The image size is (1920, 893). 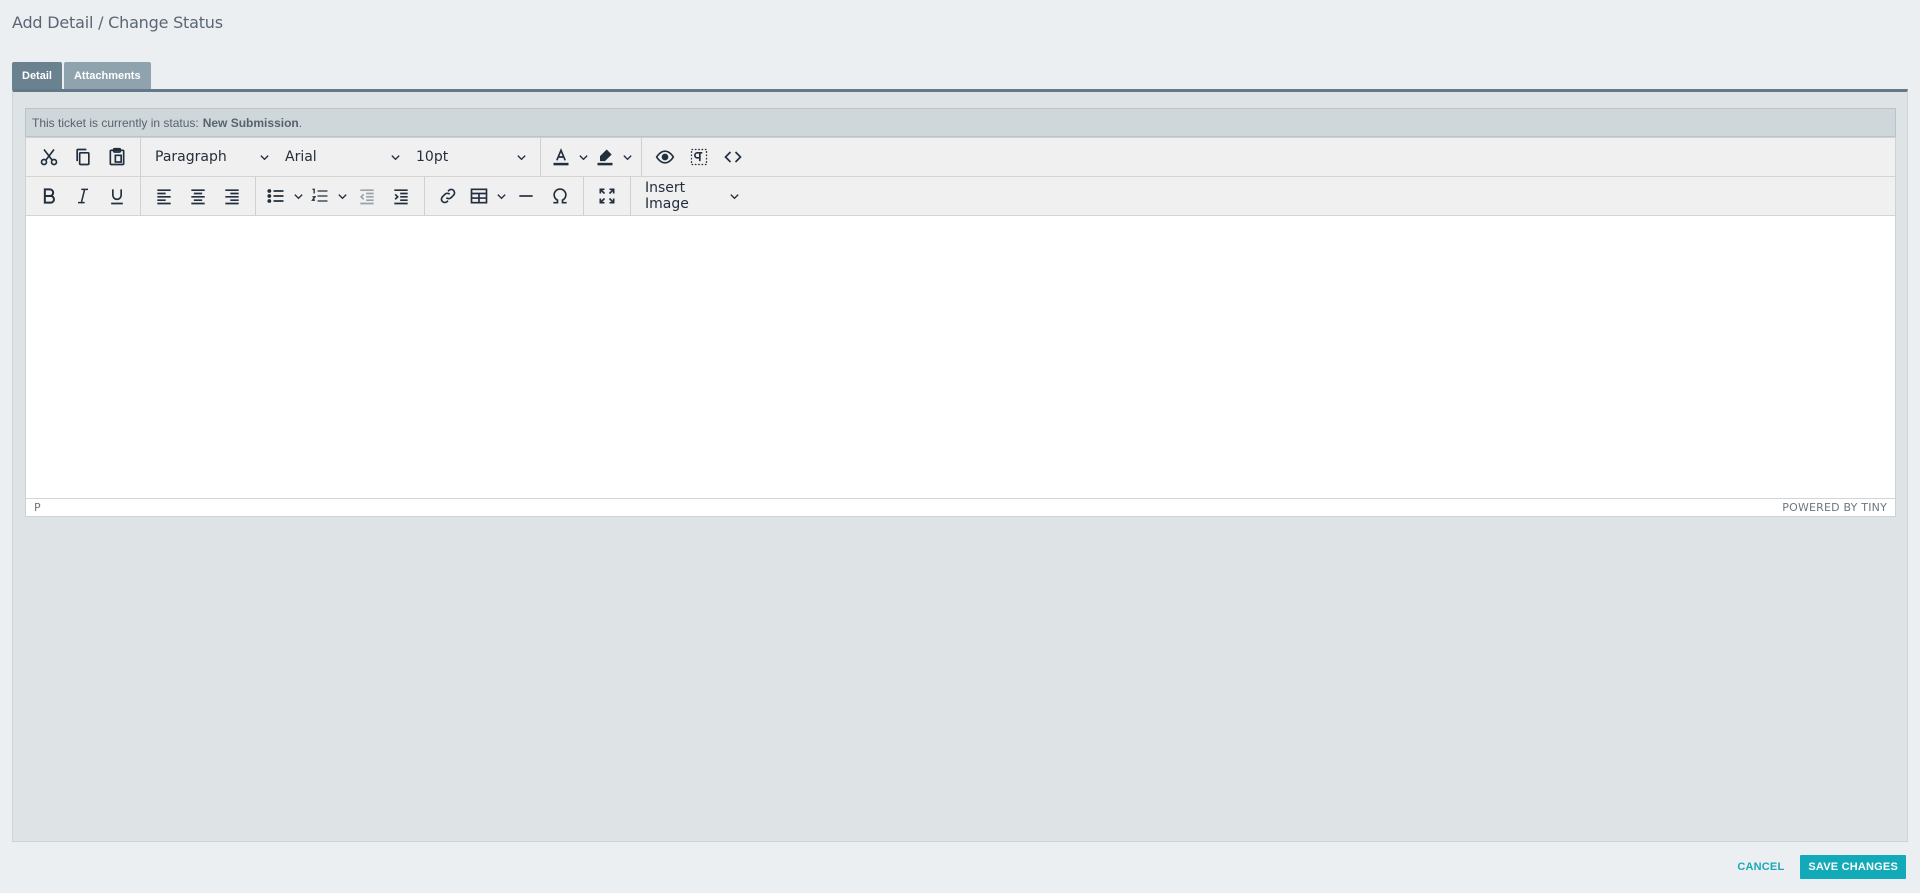 I want to click on block-format-value: Paragraph, so click(x=191, y=157).